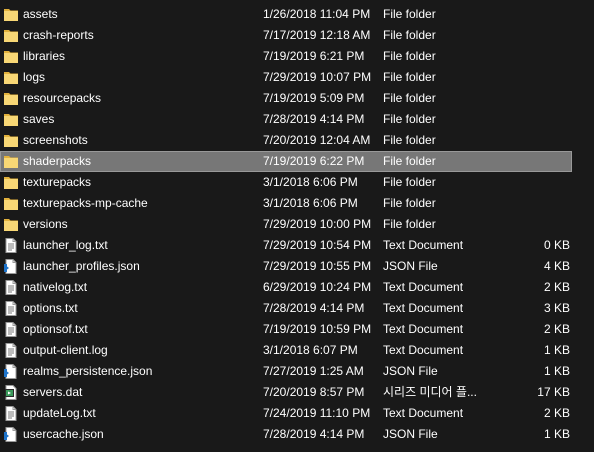  I want to click on file-size: 4 KB, so click(556, 266).